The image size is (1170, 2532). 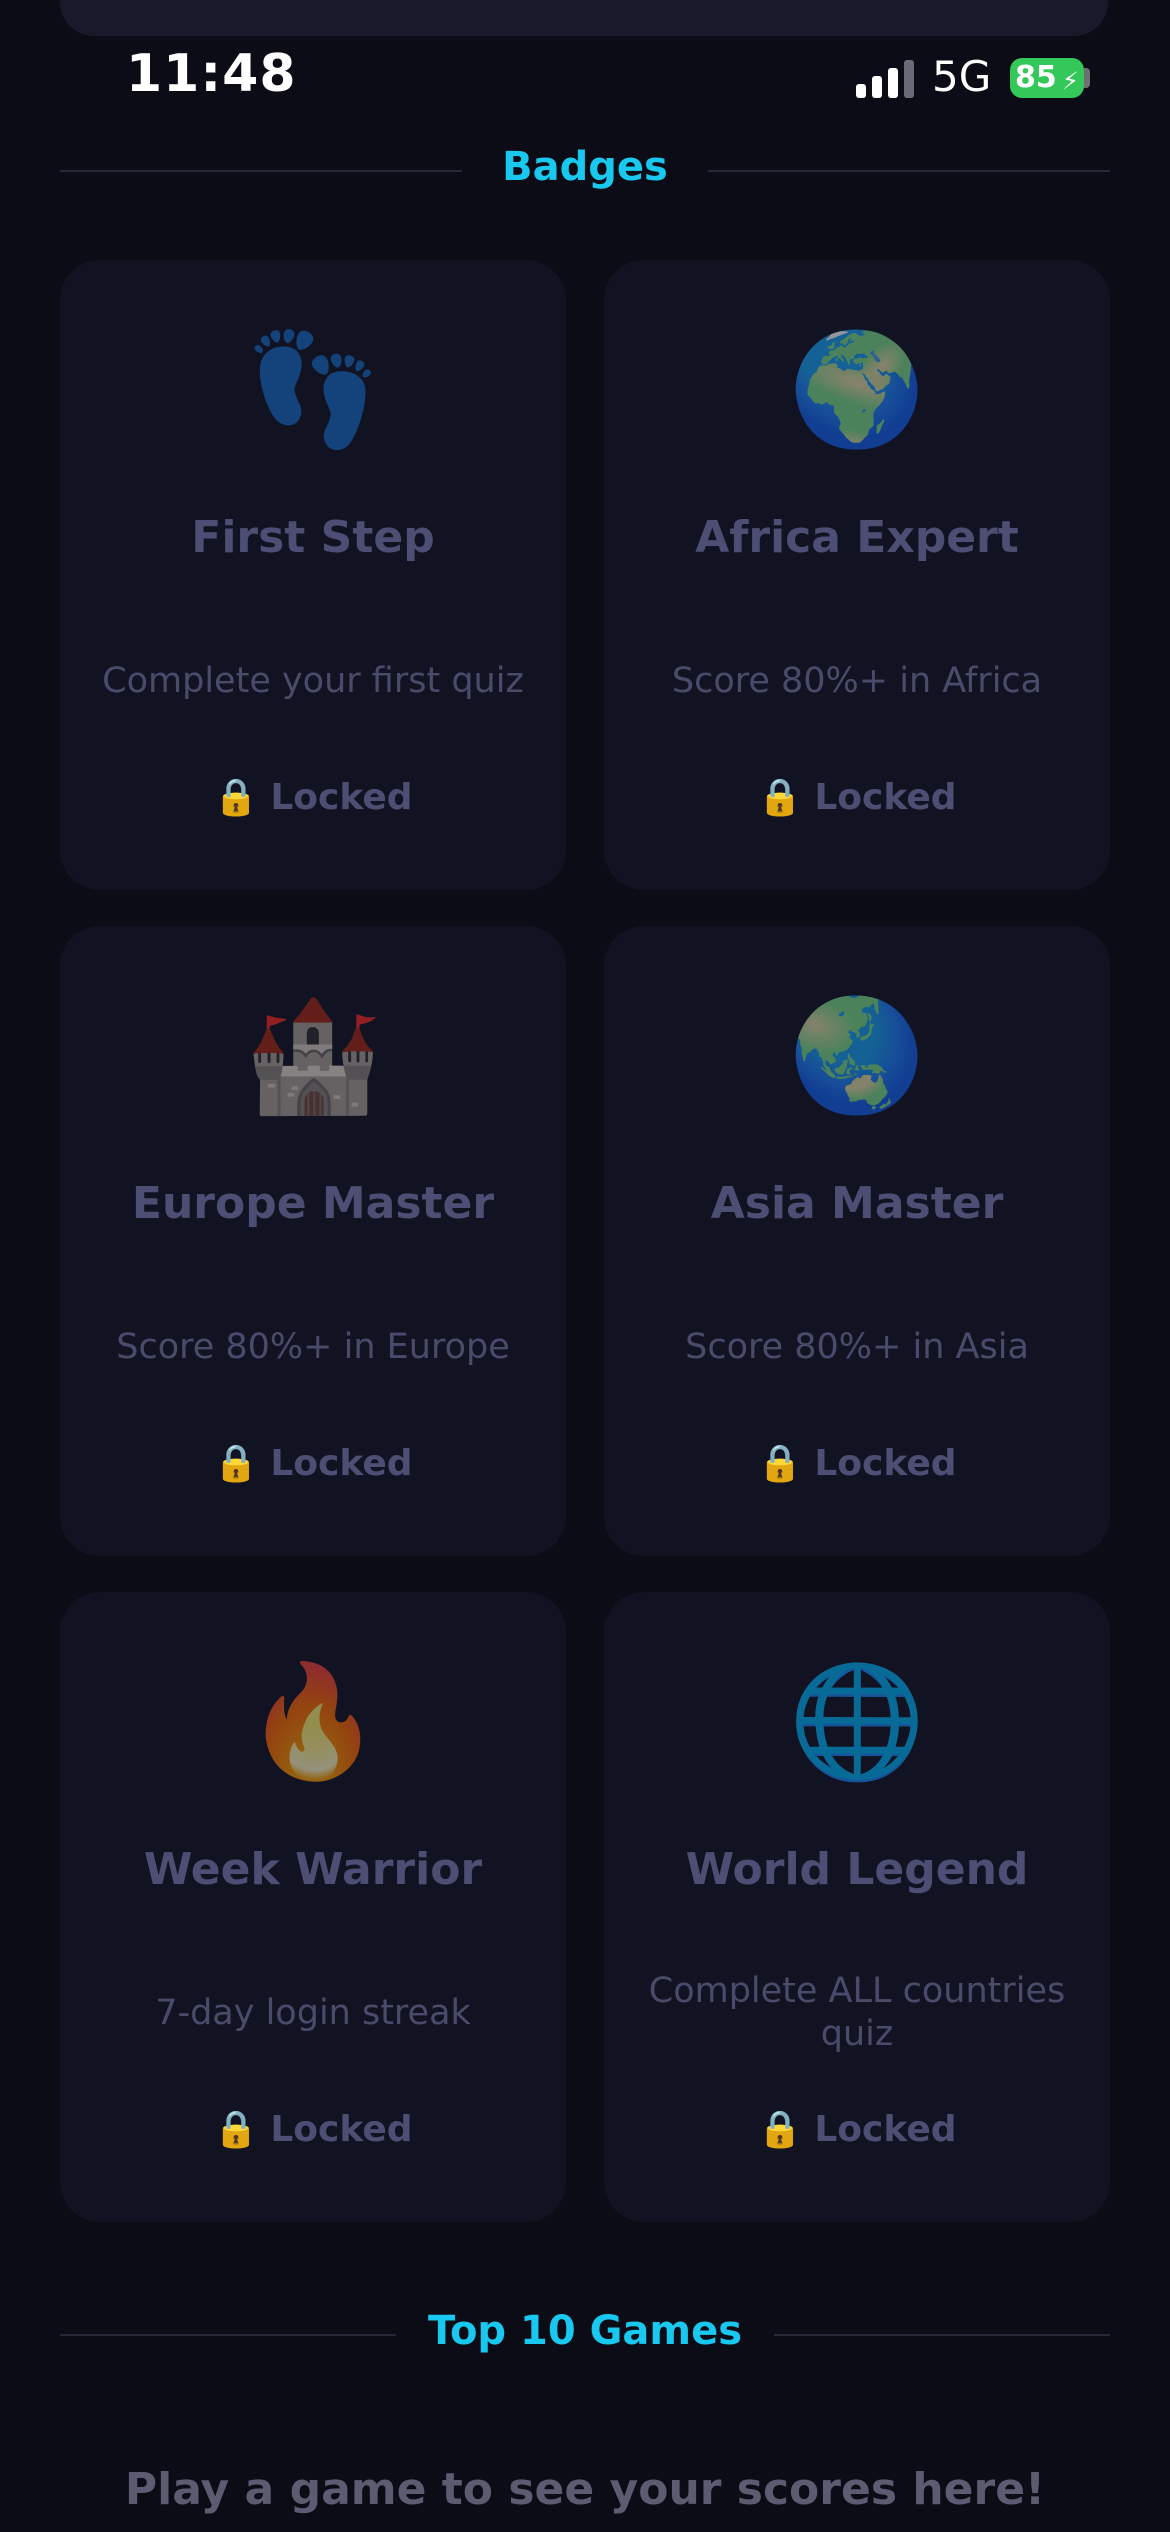 I want to click on globe-meridians-icon: 🌐, so click(x=857, y=1721).